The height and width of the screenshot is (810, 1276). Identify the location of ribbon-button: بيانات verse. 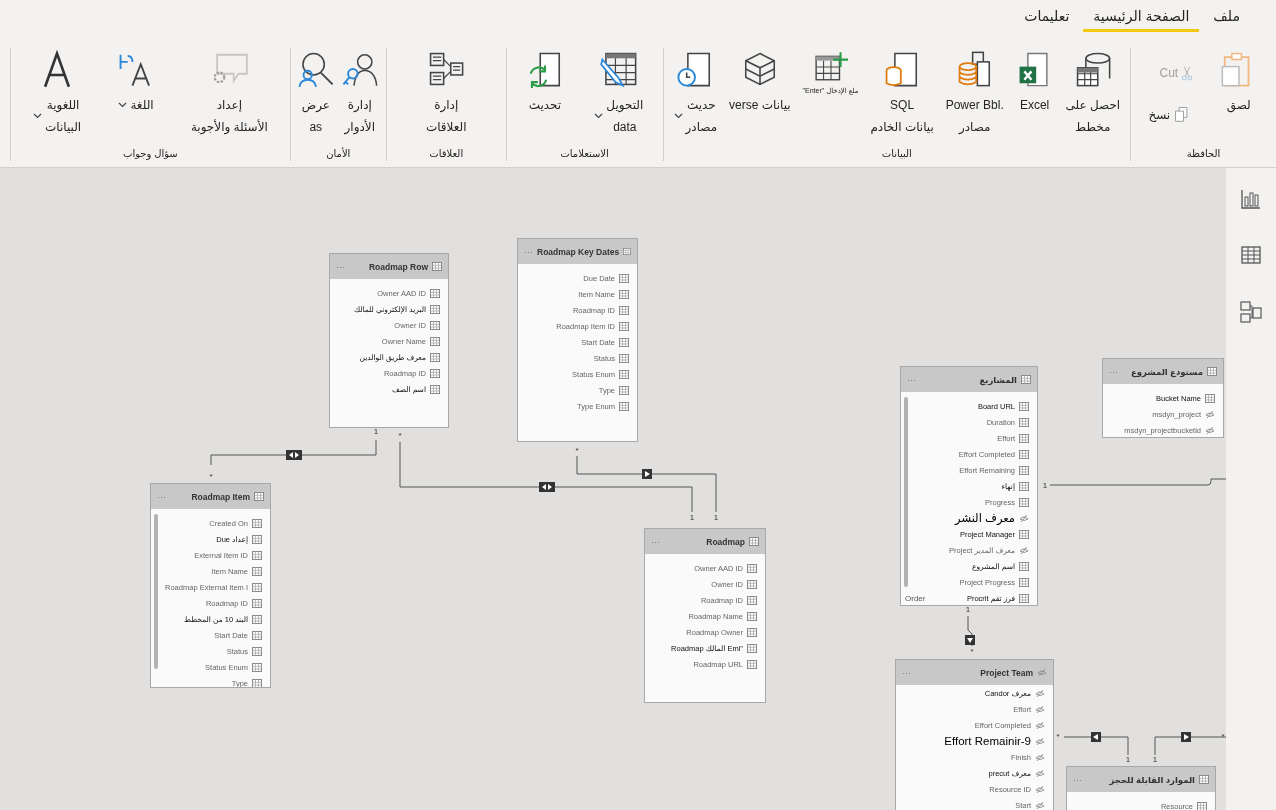
(760, 83).